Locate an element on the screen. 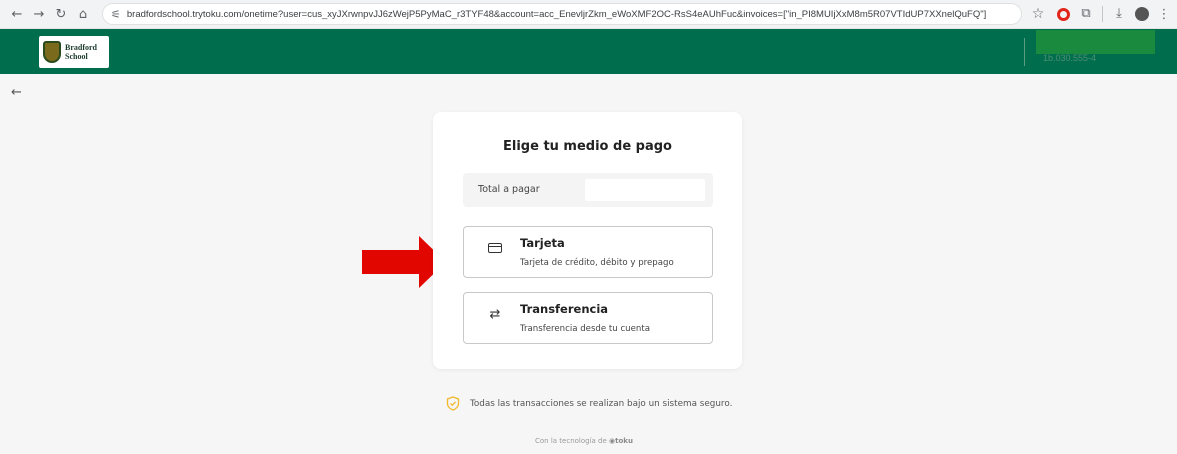 This screenshot has height=454, width=1177. toku-logo: ◉toku is located at coordinates (621, 441).